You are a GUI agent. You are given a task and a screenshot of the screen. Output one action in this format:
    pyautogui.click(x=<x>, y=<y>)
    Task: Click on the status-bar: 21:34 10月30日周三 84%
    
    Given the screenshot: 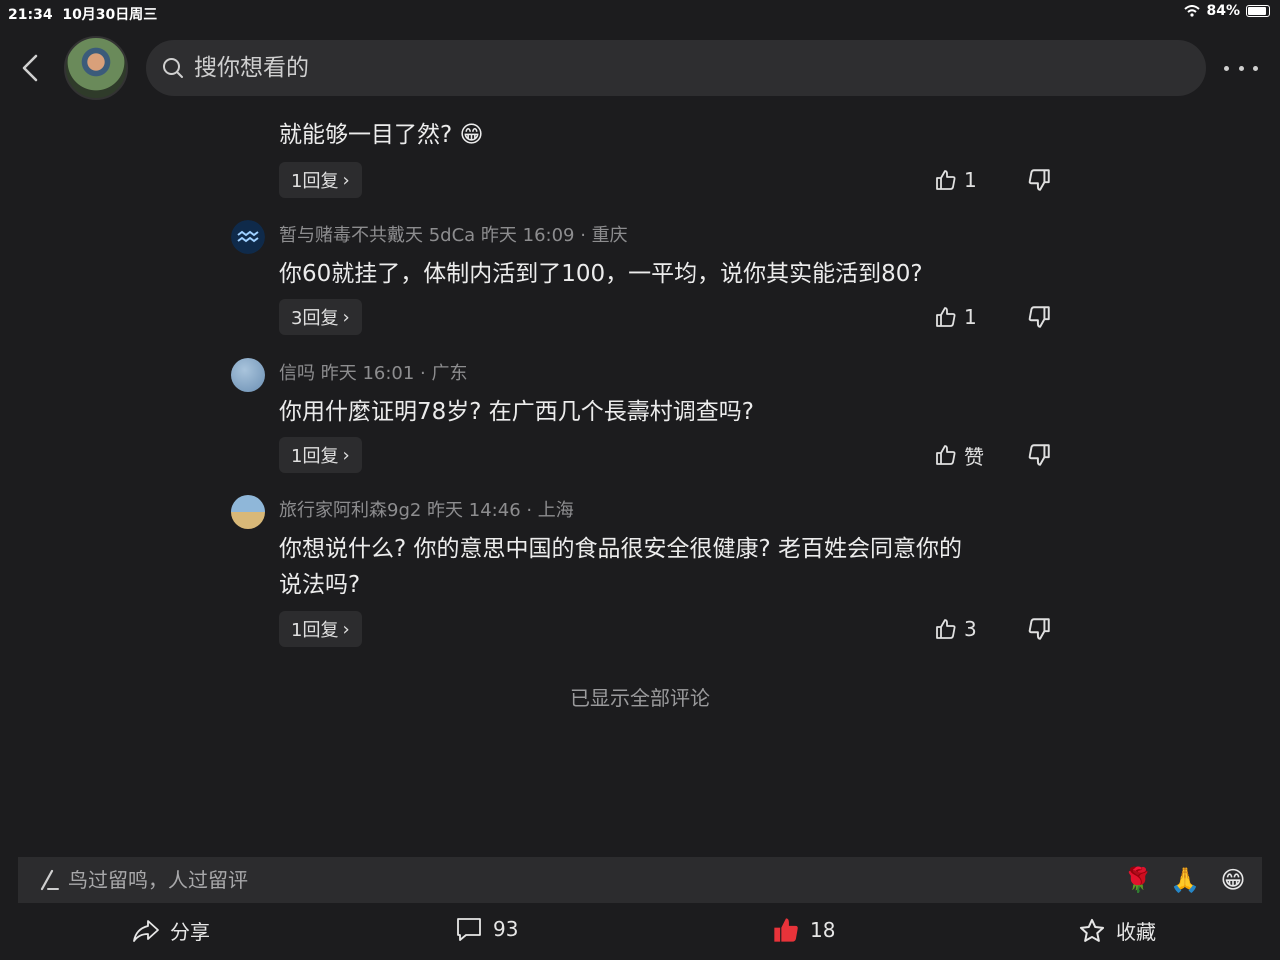 What is the action you would take?
    pyautogui.click(x=640, y=12)
    